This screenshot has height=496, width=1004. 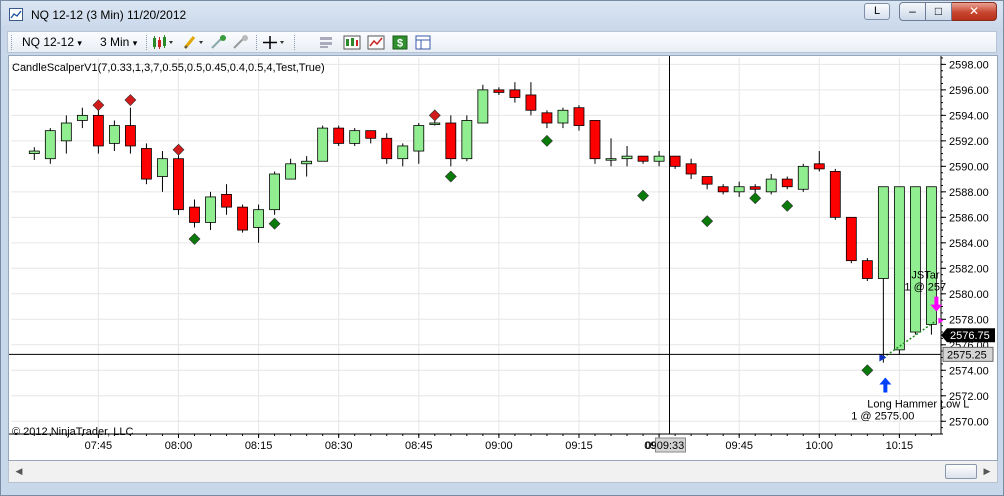 What do you see at coordinates (882, 417) in the screenshot?
I see `entry-fill-label: 1 @ 2575.00` at bounding box center [882, 417].